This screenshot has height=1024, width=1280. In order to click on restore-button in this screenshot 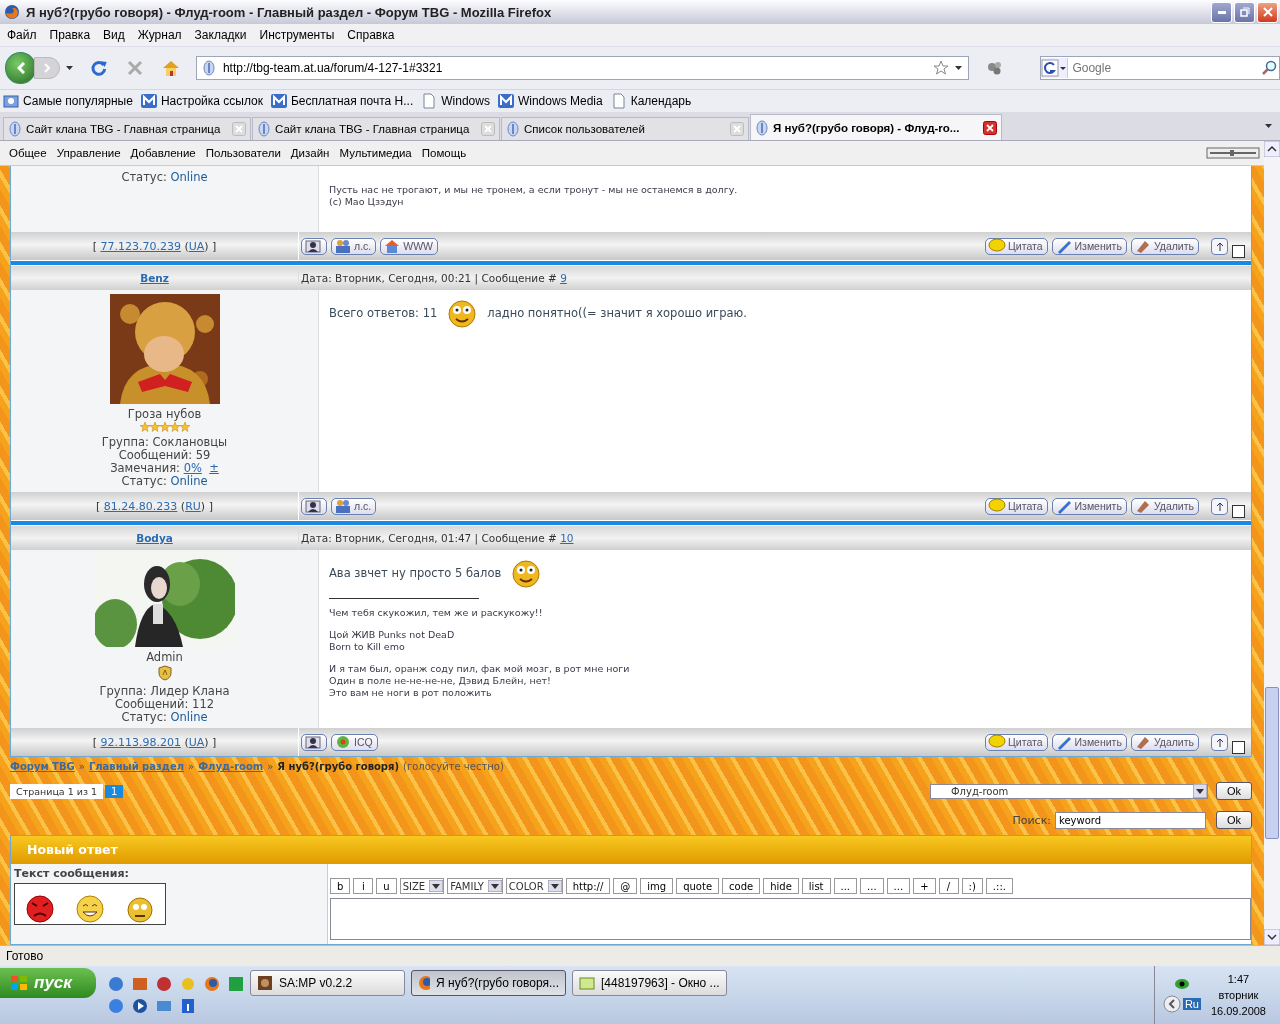, I will do `click(1244, 12)`.